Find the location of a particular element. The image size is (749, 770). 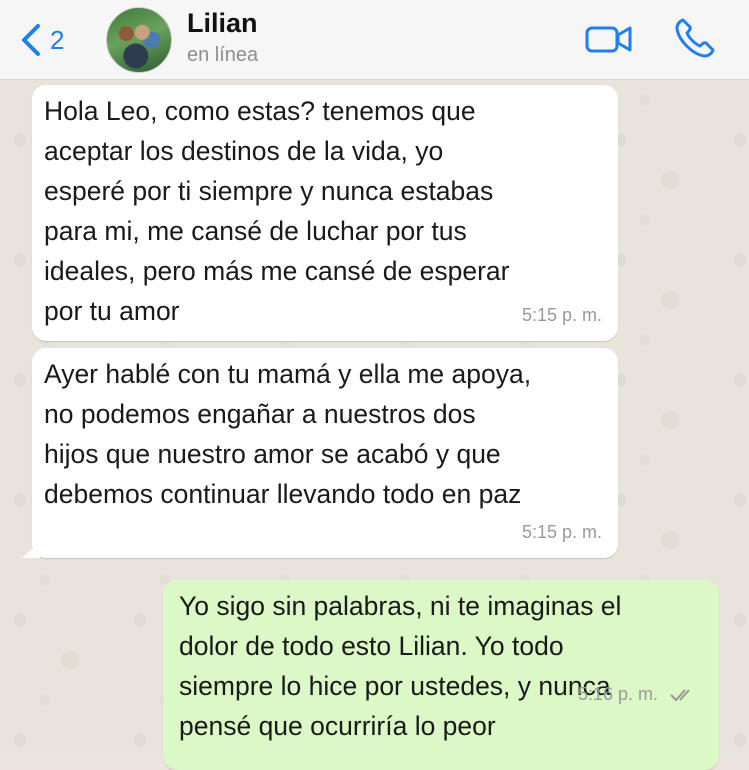

unread-count: 2 is located at coordinates (57, 39).